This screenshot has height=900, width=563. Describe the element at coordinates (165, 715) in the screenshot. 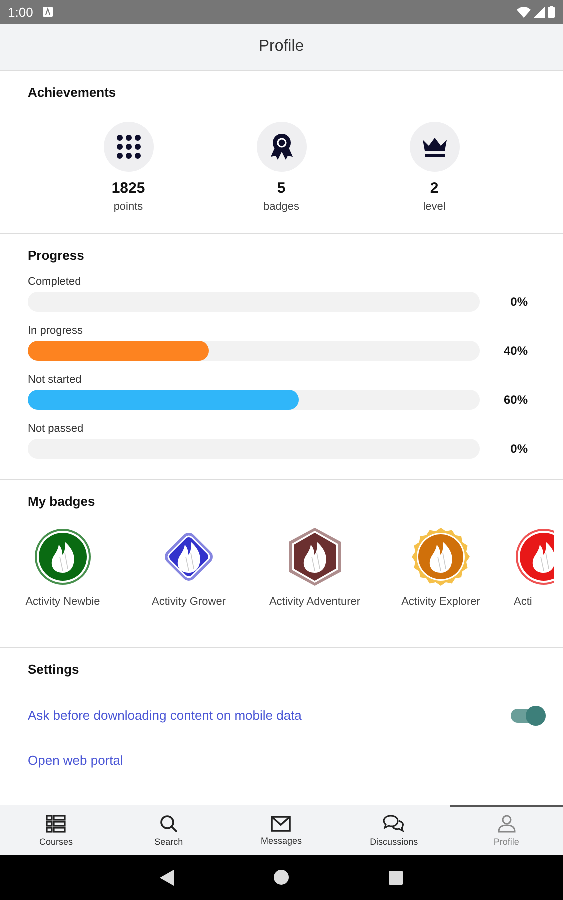

I see `settings-link: Ask before downloading content on mobile data` at that location.